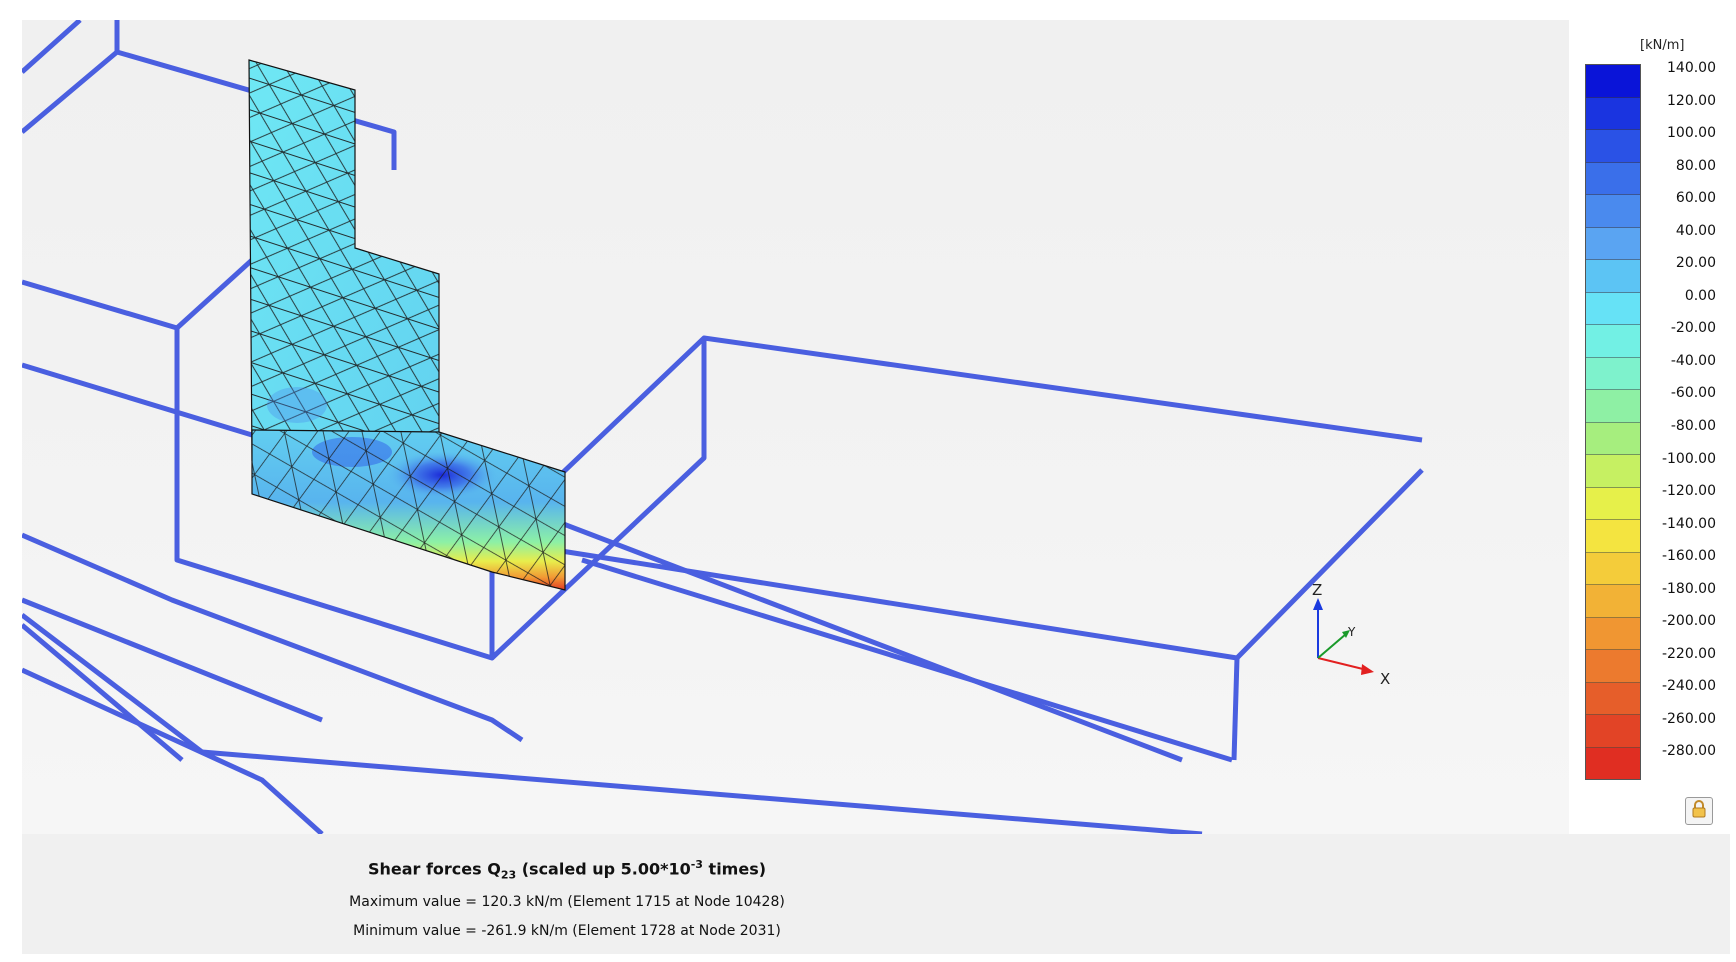 This screenshot has height=962, width=1736. What do you see at coordinates (1317, 590) in the screenshot?
I see `axis-z-label: Z` at bounding box center [1317, 590].